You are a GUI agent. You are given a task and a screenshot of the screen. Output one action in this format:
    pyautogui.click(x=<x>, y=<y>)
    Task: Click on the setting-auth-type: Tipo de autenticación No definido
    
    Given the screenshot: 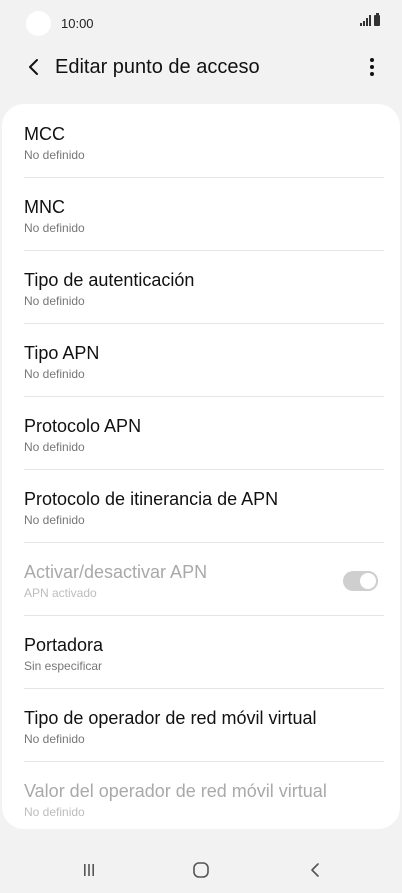 What is the action you would take?
    pyautogui.click(x=204, y=287)
    